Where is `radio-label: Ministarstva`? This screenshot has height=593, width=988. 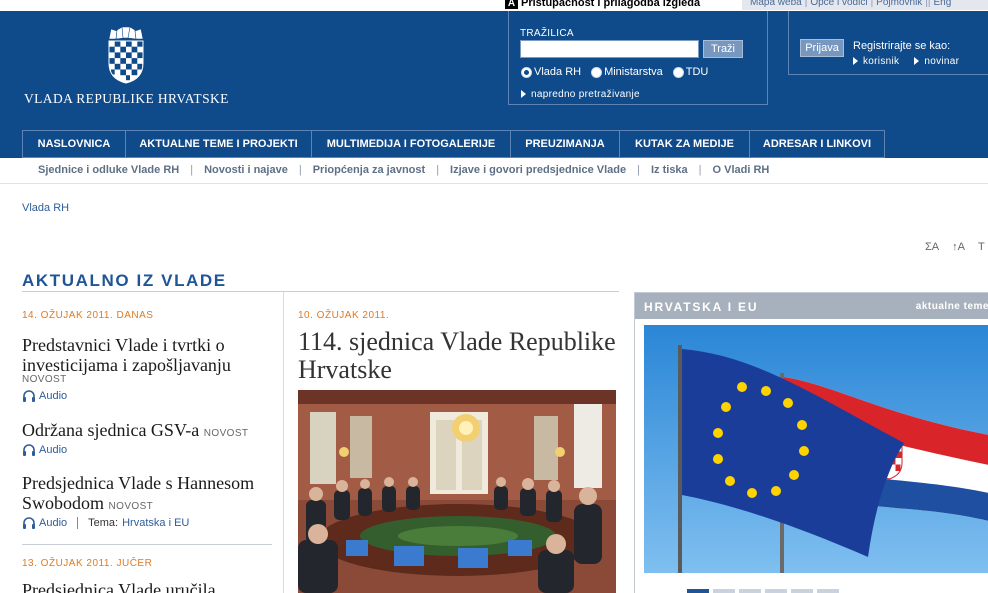
radio-label: Ministarstva is located at coordinates (633, 72).